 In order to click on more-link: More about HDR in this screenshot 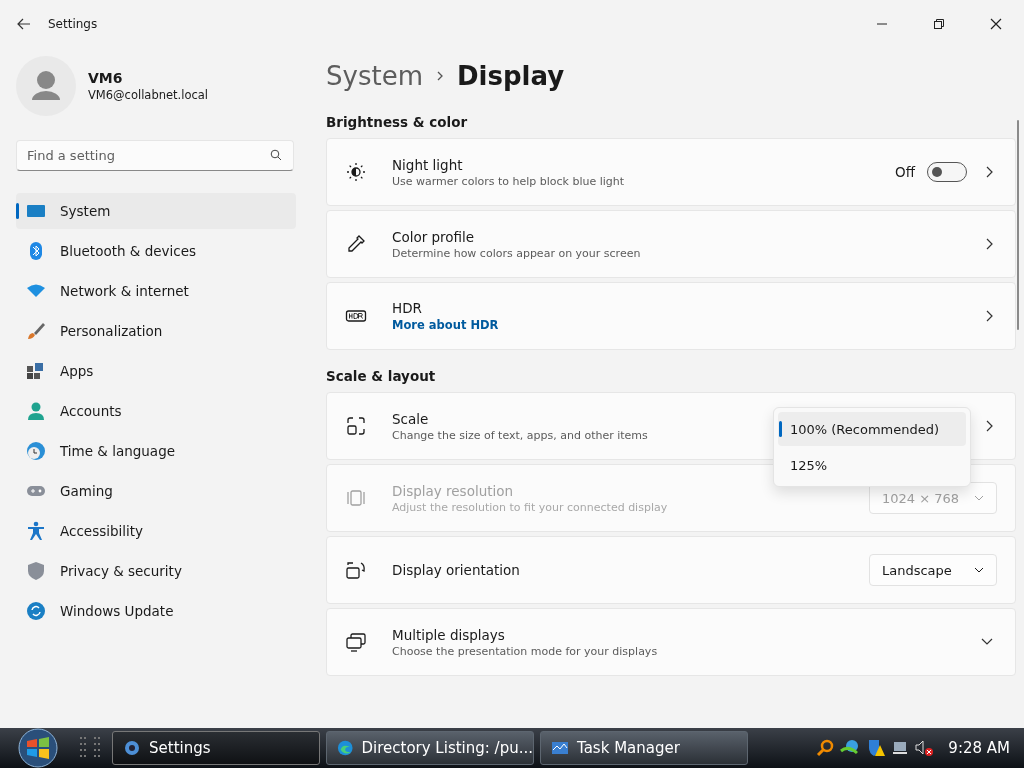, I will do `click(445, 325)`.